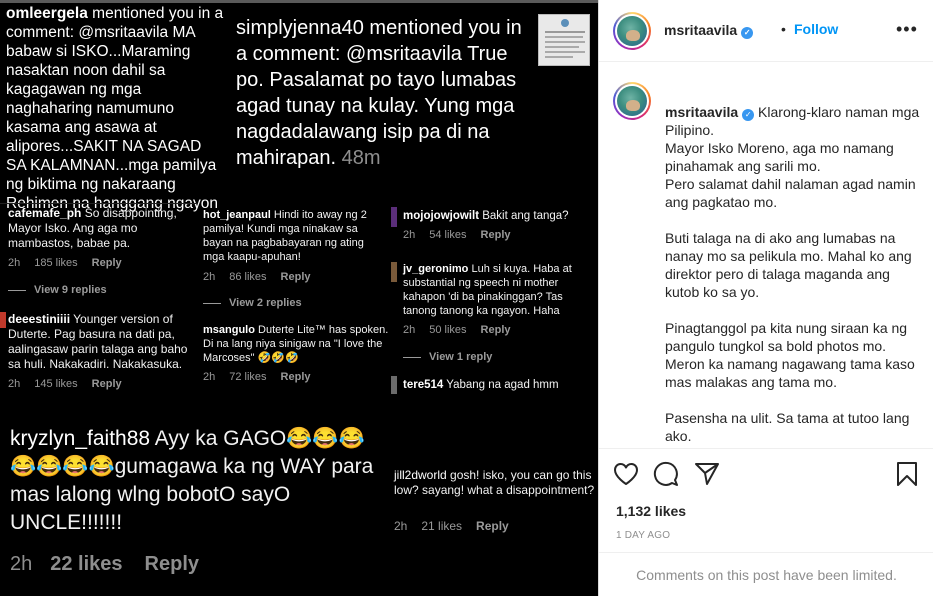 The height and width of the screenshot is (596, 933). I want to click on more-icon: •••, so click(907, 29).